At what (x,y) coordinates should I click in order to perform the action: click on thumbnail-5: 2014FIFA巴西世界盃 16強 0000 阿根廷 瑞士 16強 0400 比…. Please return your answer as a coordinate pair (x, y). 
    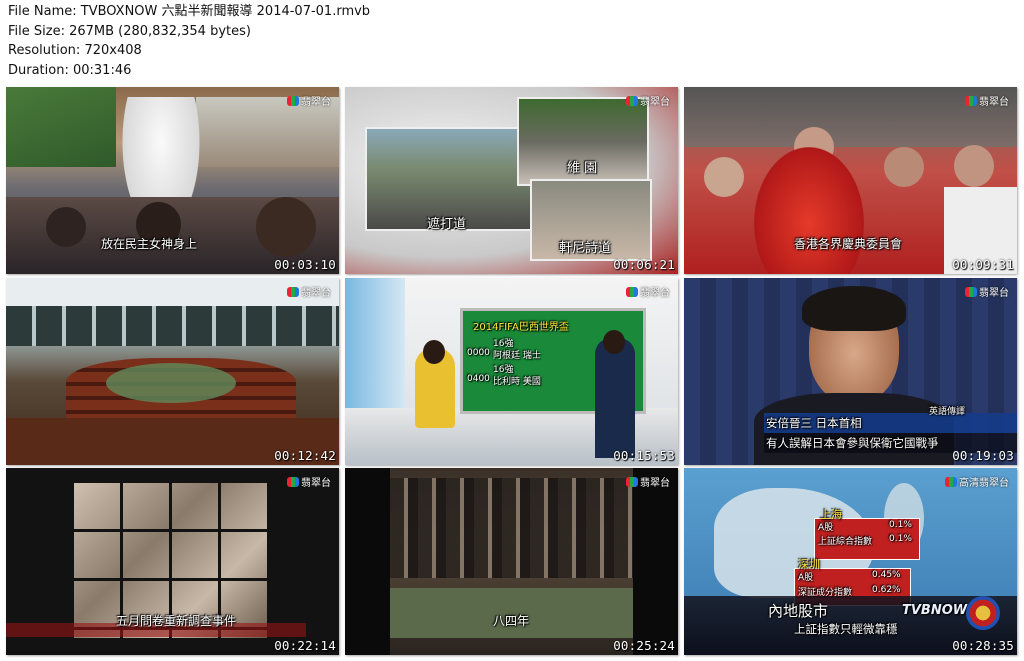
    Looking at the image, I should click on (511, 371).